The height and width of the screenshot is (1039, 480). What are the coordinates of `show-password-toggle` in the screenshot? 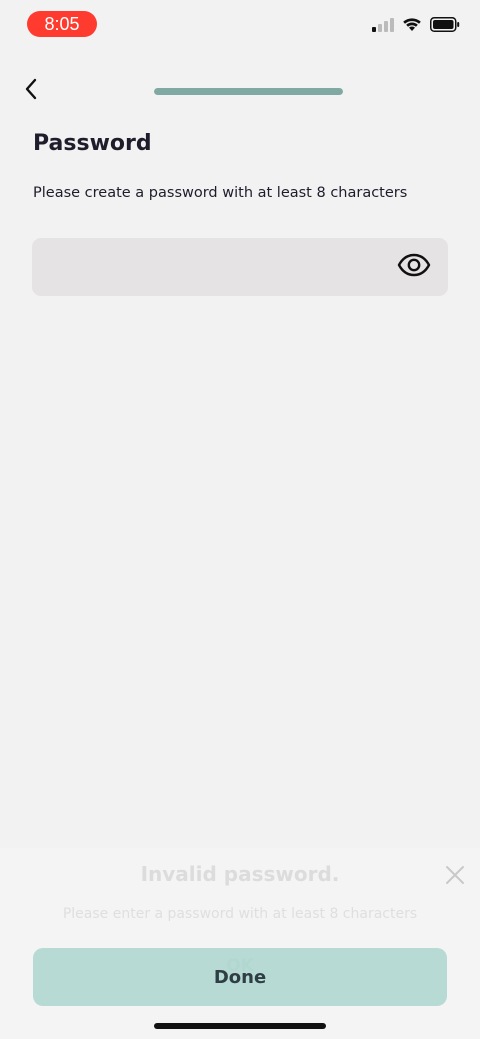 It's located at (414, 267).